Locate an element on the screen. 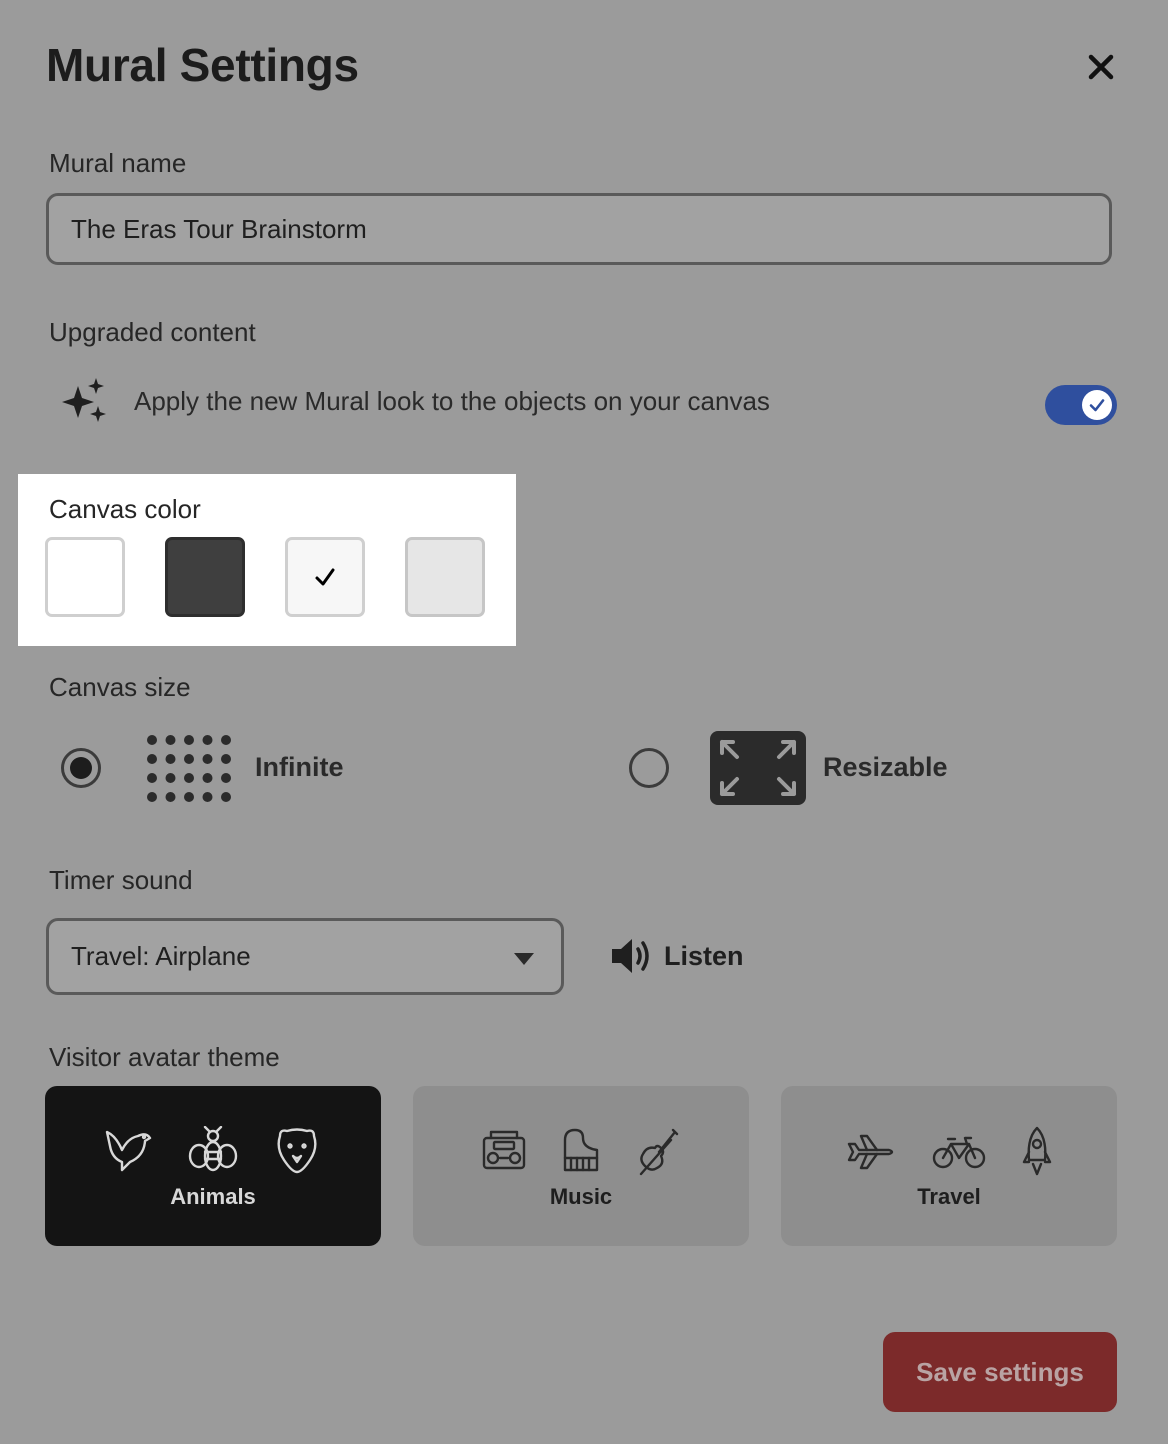 This screenshot has width=1168, height=1444. checkmark-icon is located at coordinates (325, 577).